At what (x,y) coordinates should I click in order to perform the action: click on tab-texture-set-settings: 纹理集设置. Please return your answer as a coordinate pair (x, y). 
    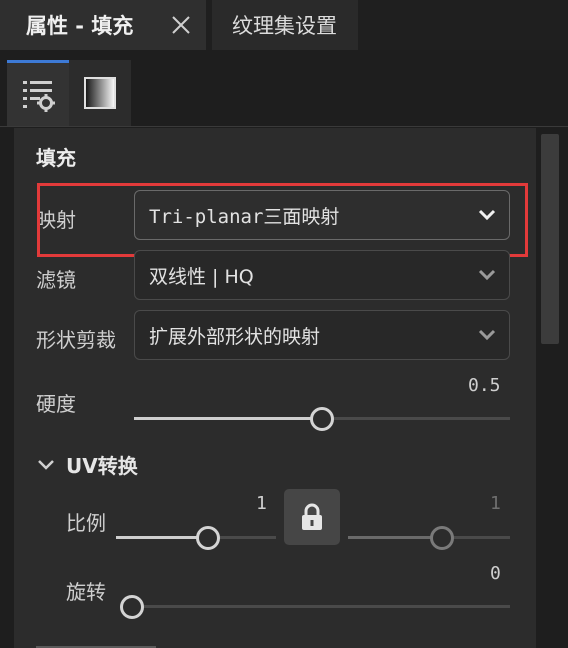
    Looking at the image, I should click on (285, 25).